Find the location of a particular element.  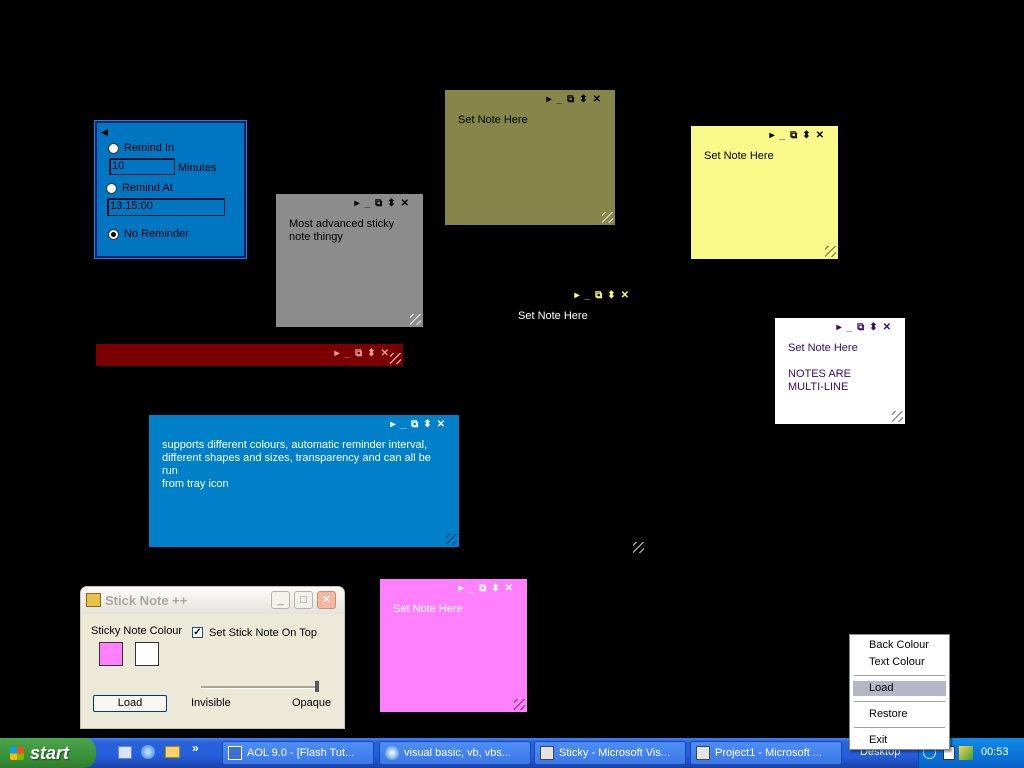

remind-at-label: Remind At is located at coordinates (147, 188).